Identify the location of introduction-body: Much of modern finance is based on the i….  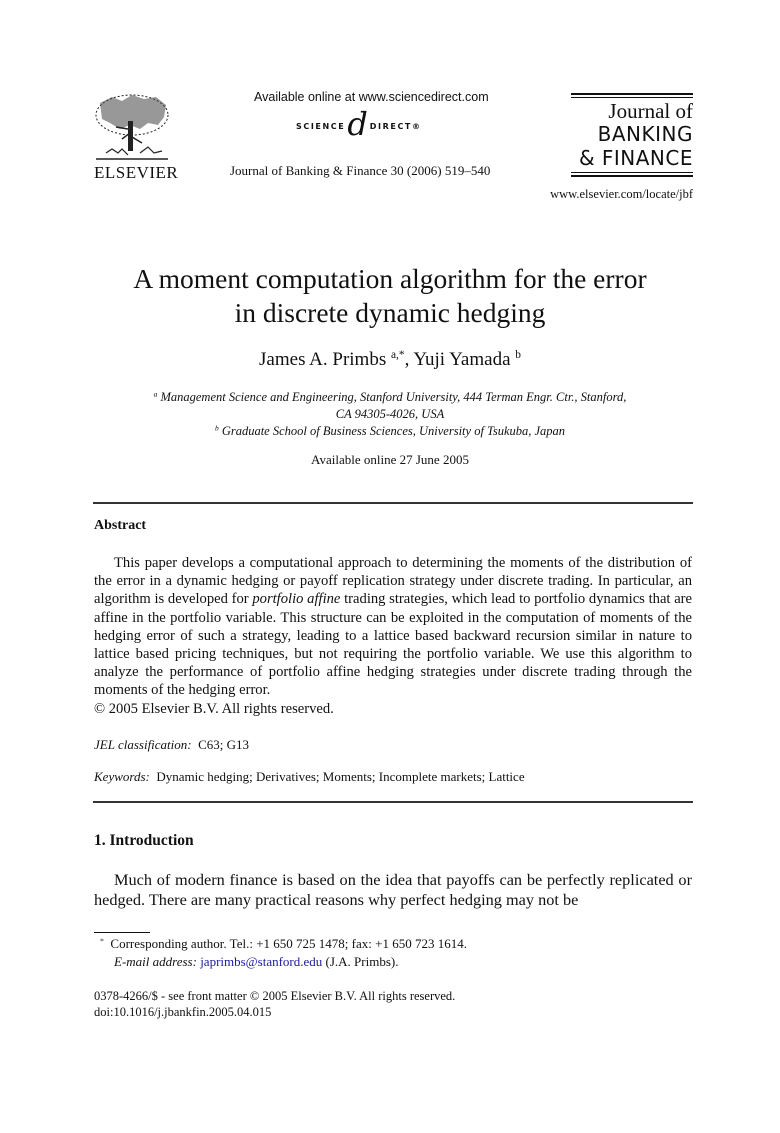
(393, 890).